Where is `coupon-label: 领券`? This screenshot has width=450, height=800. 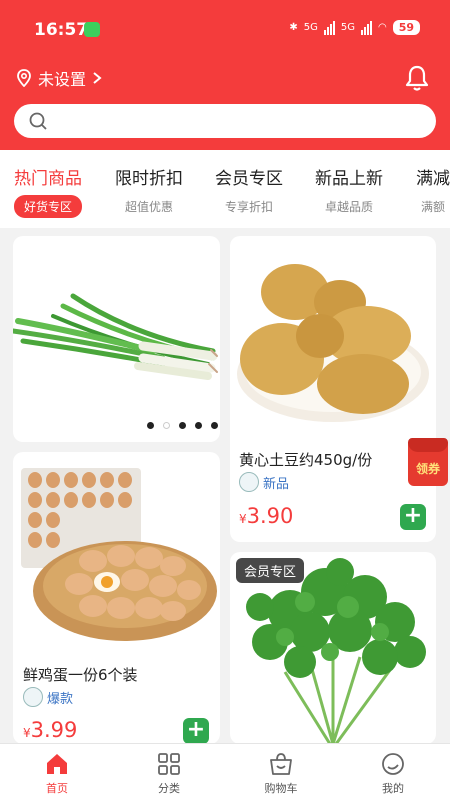
coupon-label: 领券 is located at coordinates (427, 469).